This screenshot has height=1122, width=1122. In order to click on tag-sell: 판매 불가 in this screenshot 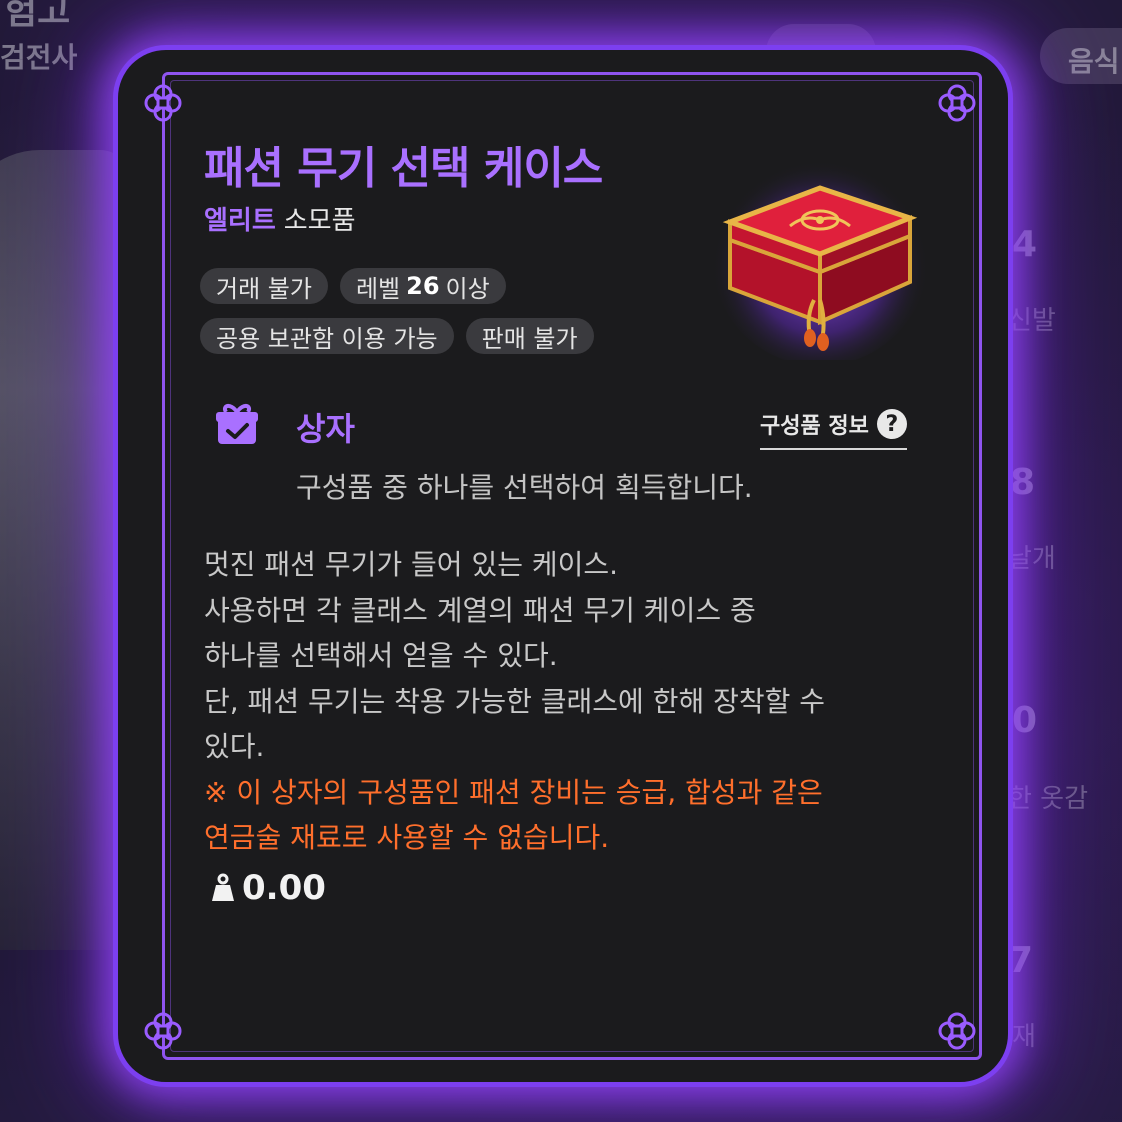, I will do `click(529, 336)`.